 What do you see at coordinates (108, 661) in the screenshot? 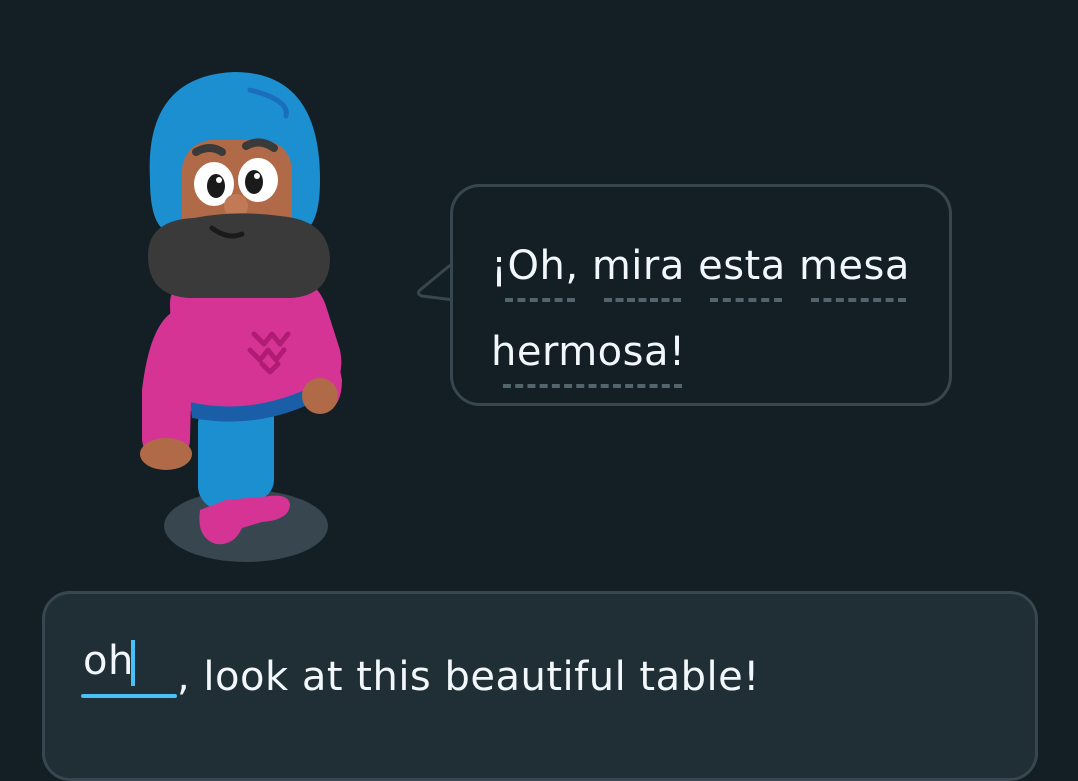
I see `answer-blank-value: oh` at bounding box center [108, 661].